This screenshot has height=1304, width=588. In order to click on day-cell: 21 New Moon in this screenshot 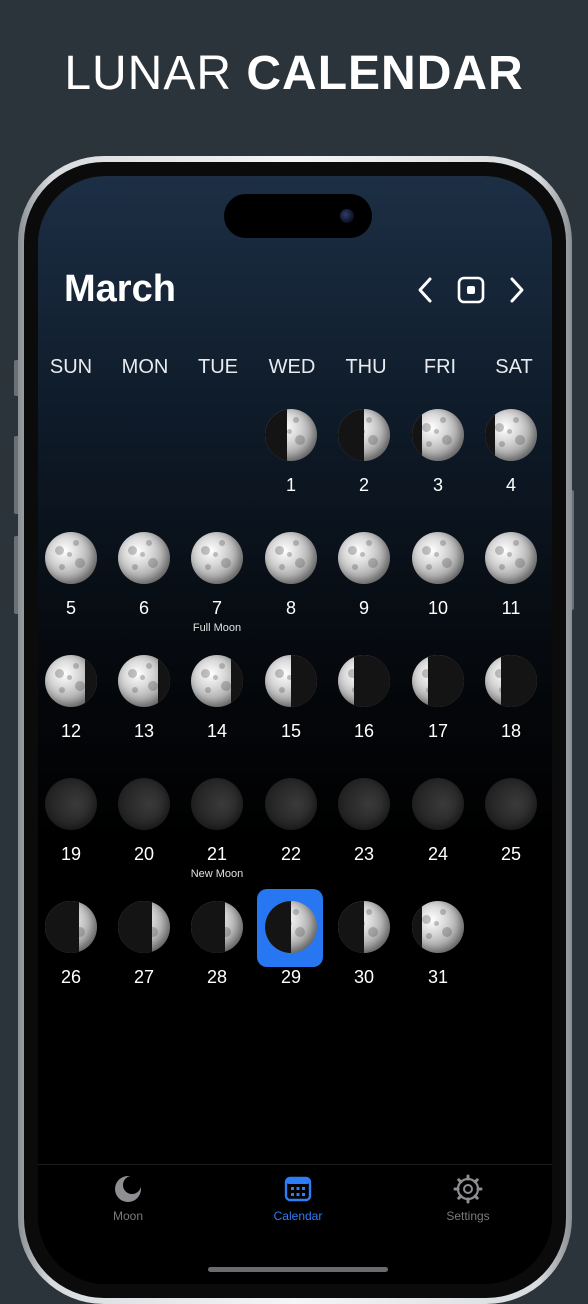, I will do `click(217, 833)`.